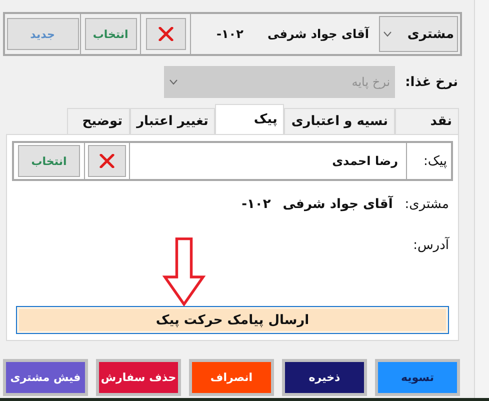  Describe the element at coordinates (98, 121) in the screenshot. I see `tab: توضیح` at that location.